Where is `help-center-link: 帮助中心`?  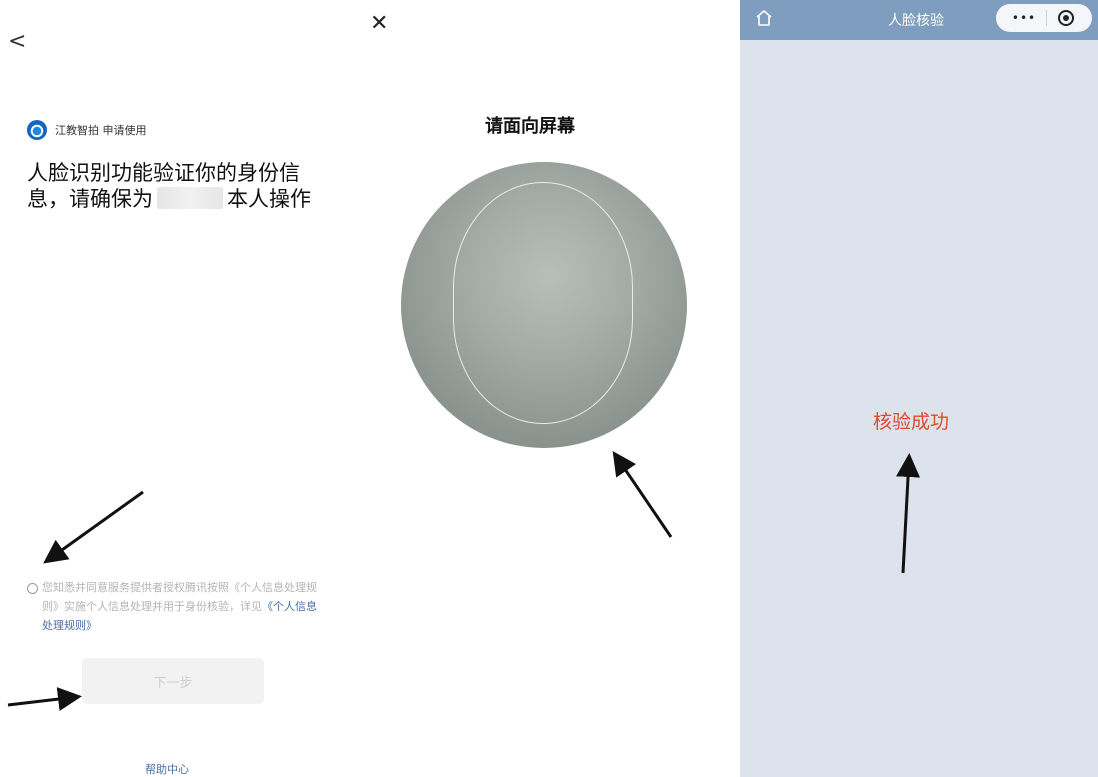 help-center-link: 帮助中心 is located at coordinates (167, 769).